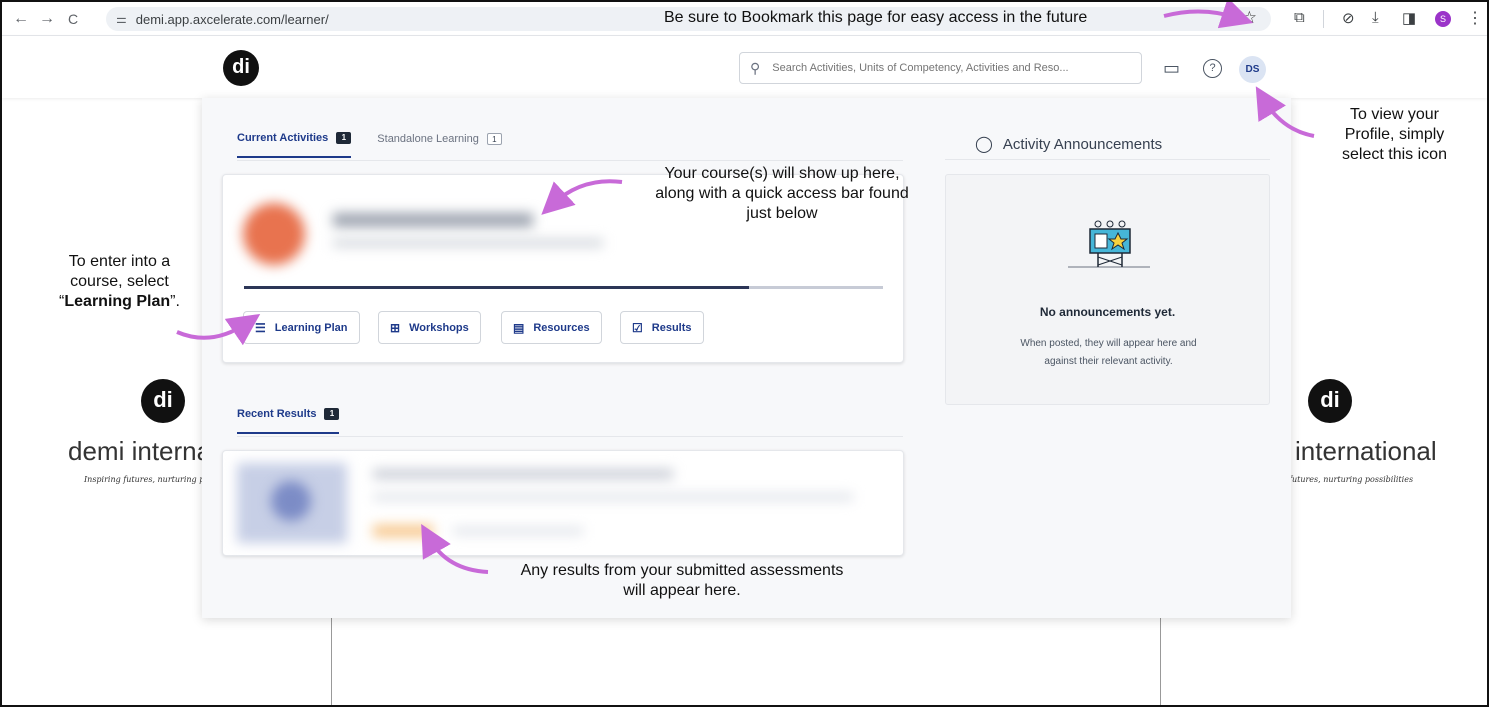  I want to click on profile-arrow, so click(1285, 112).